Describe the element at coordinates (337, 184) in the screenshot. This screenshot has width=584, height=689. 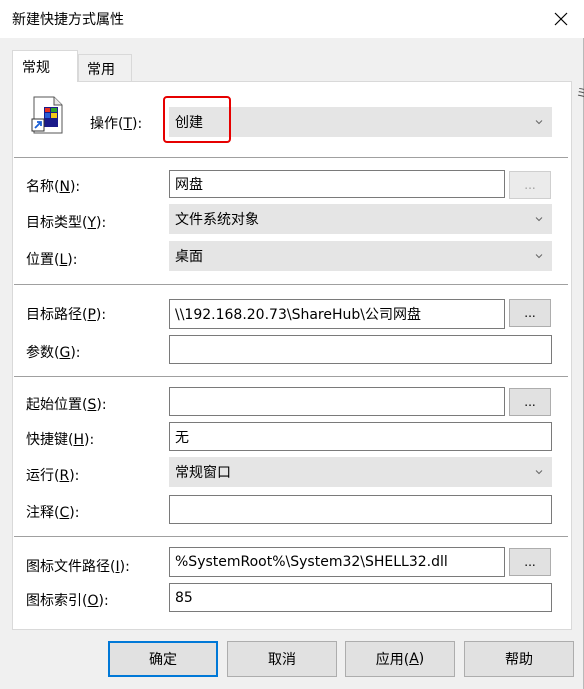
I see `name-field: 网盘` at that location.